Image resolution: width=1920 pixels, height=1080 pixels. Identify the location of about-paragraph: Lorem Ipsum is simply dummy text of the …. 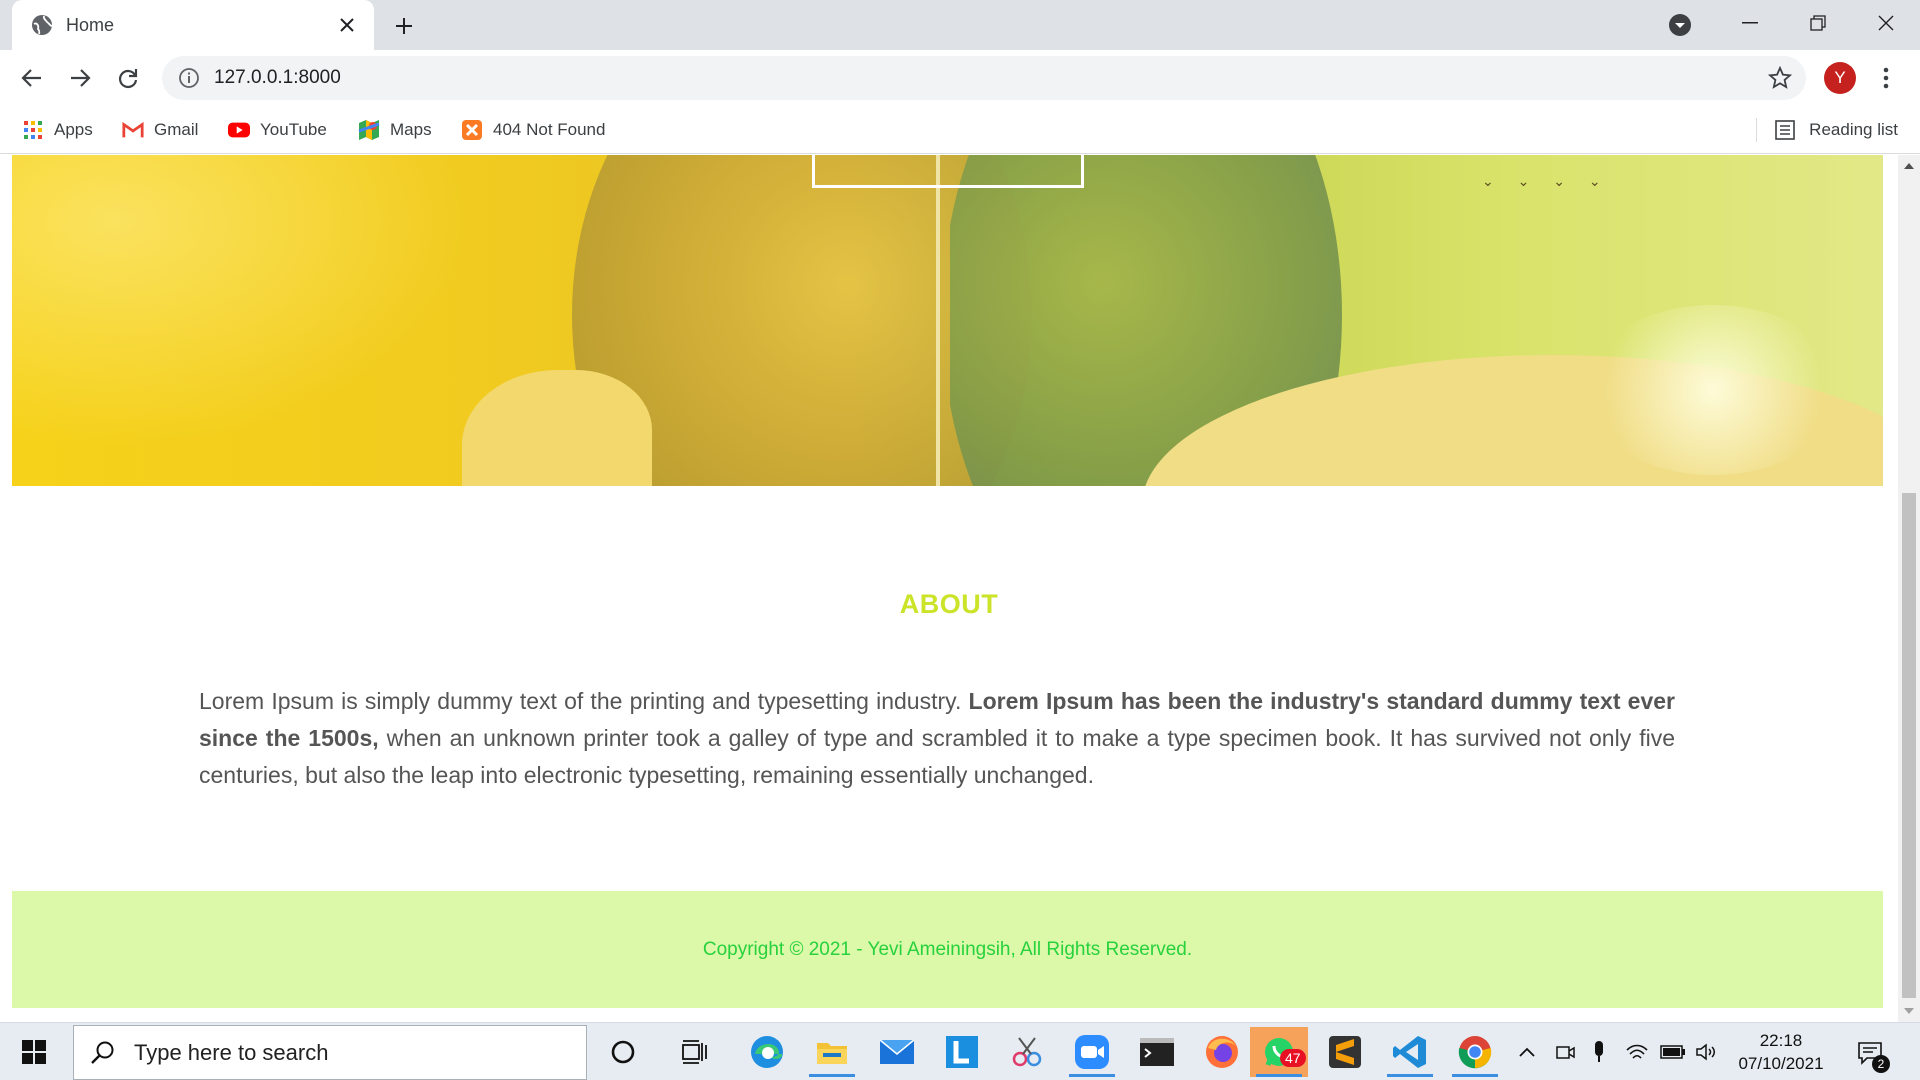
(937, 738).